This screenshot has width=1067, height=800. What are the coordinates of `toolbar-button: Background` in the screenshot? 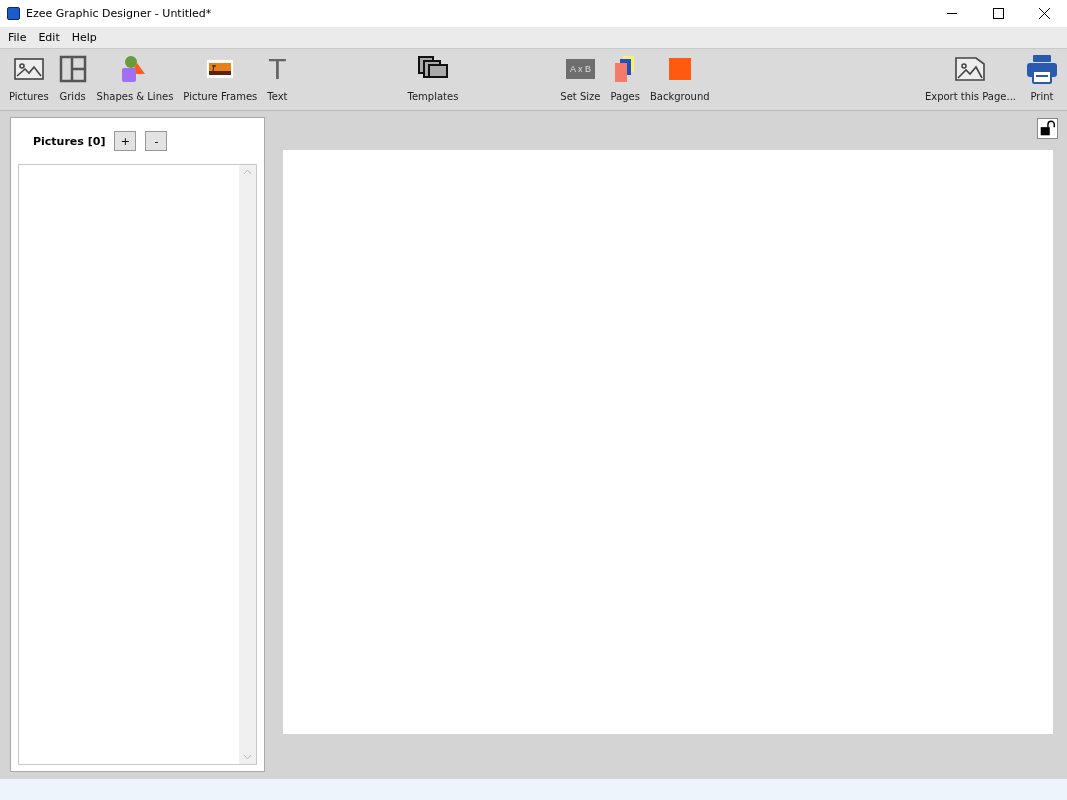 It's located at (679, 79).